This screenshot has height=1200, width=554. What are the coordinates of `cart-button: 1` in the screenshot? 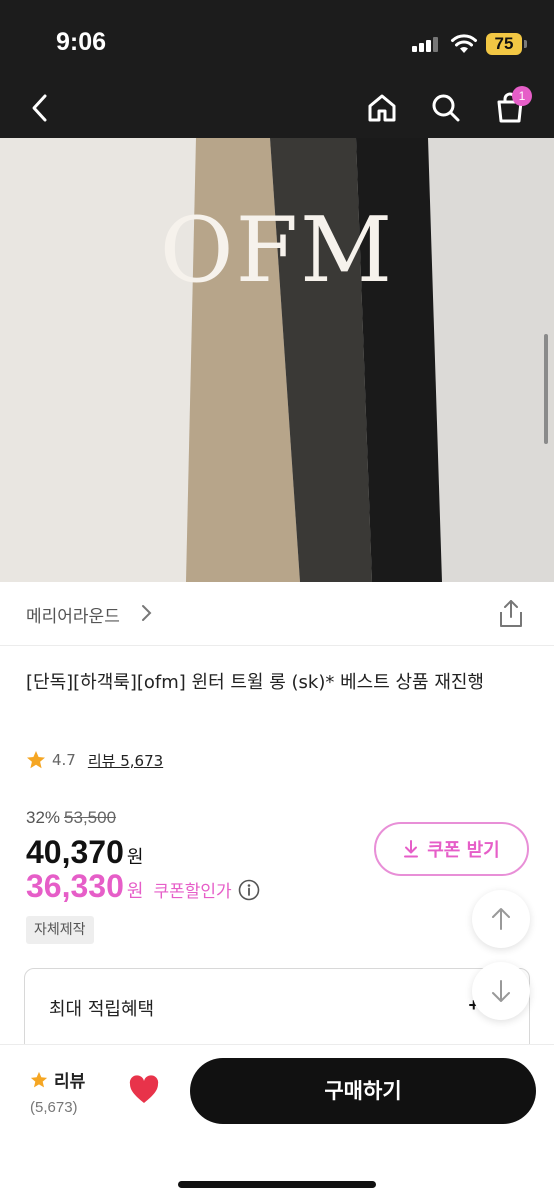 It's located at (510, 108).